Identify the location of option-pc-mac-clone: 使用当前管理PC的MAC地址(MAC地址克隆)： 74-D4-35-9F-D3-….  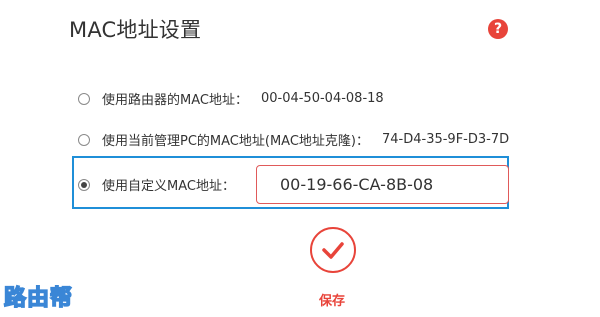
(293, 139).